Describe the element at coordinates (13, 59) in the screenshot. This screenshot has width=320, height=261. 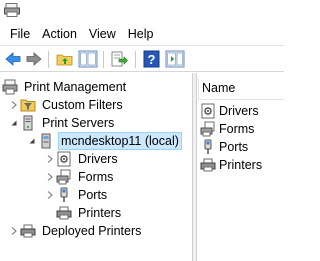
I see `back-icon` at that location.